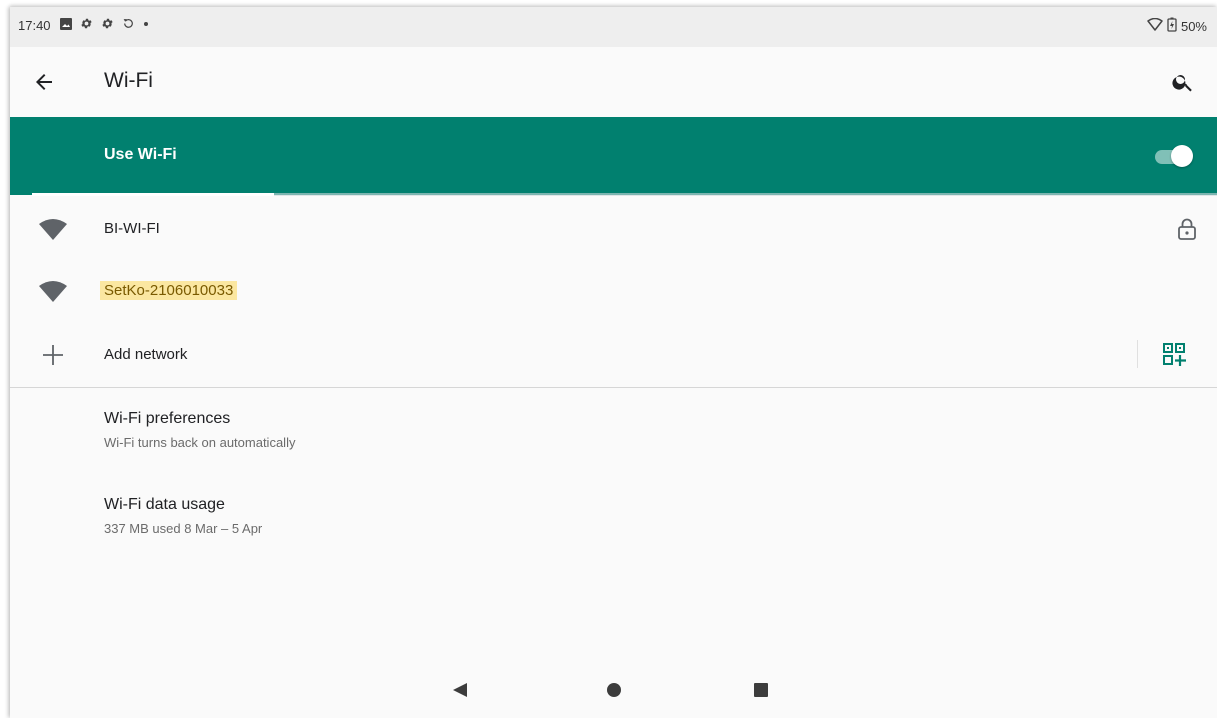 Image resolution: width=1217 pixels, height=718 pixels. What do you see at coordinates (613, 156) in the screenshot?
I see `use-wifi-switch-bar: Use Wi-Fi` at bounding box center [613, 156].